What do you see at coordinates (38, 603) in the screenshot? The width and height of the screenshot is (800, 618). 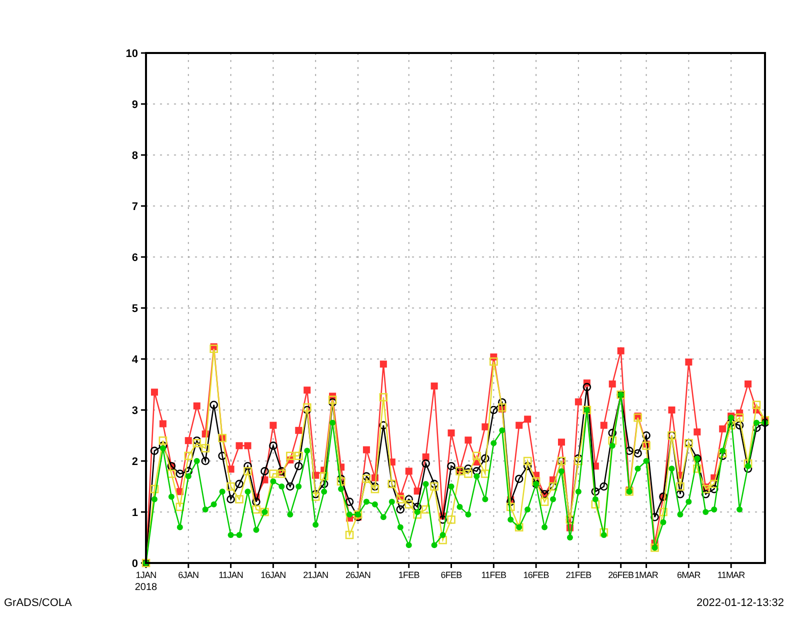 I see `footer-label: GrADS/COLA` at bounding box center [38, 603].